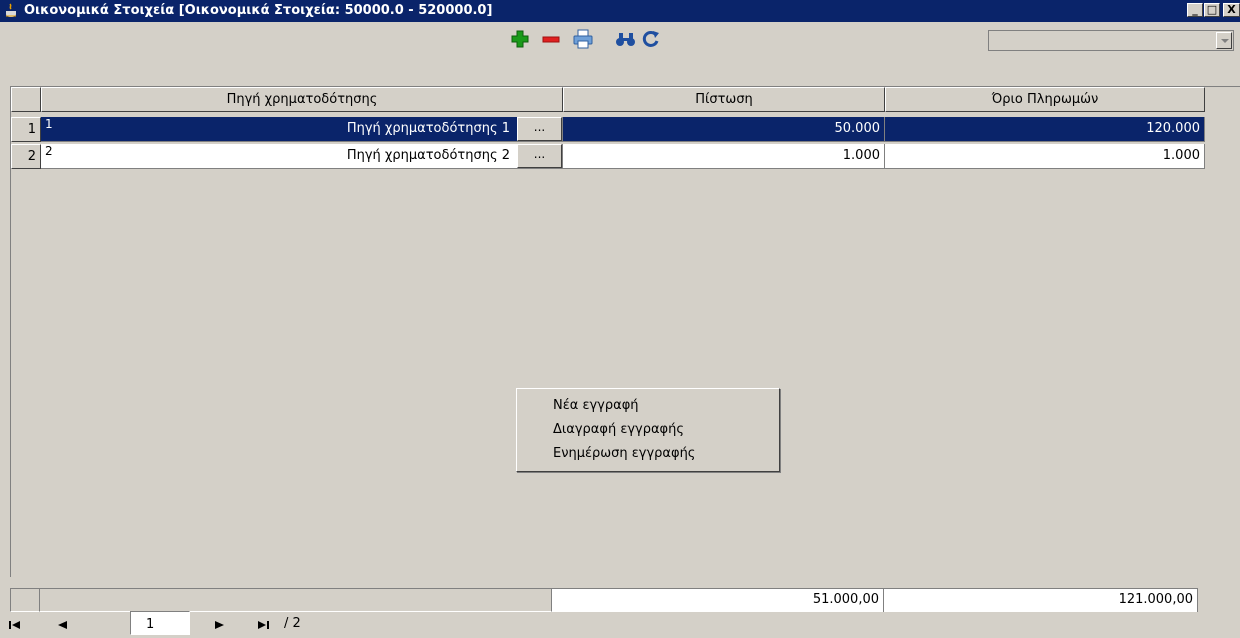 This screenshot has width=1240, height=638. I want to click on row-number: 2, so click(26, 156).